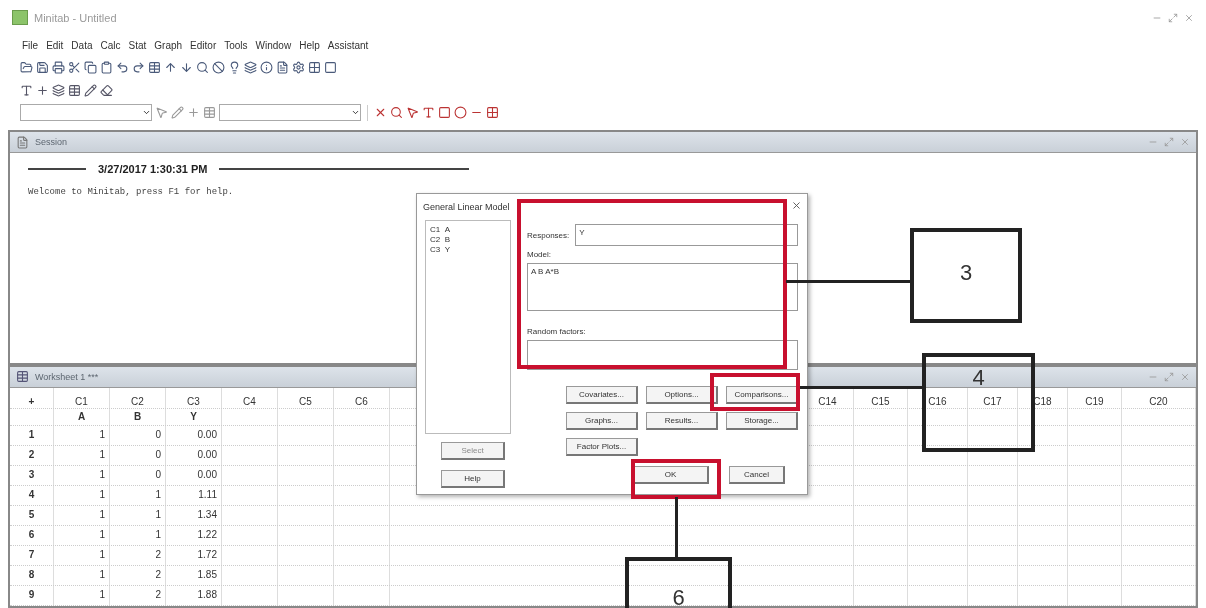 The width and height of the screenshot is (1206, 608). What do you see at coordinates (55, 46) in the screenshot?
I see `menu-item: Edit` at bounding box center [55, 46].